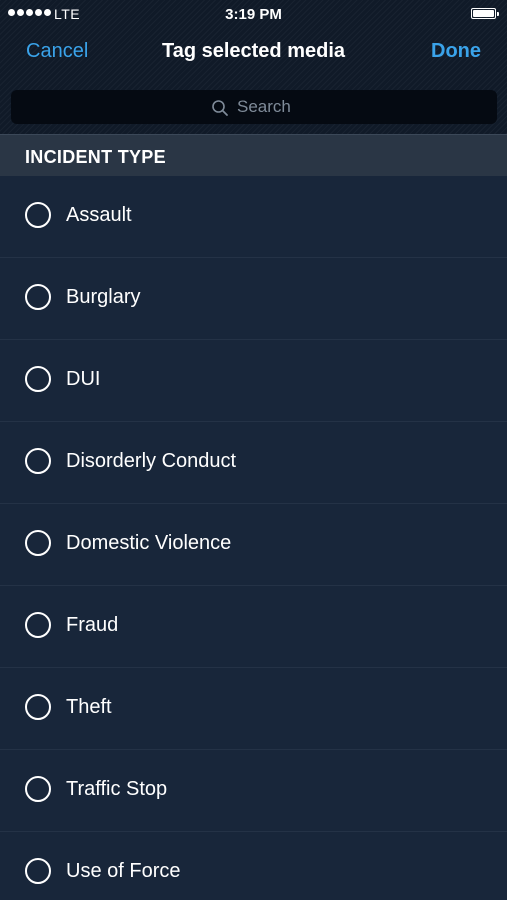 The width and height of the screenshot is (507, 900). I want to click on search-input, so click(267, 107).